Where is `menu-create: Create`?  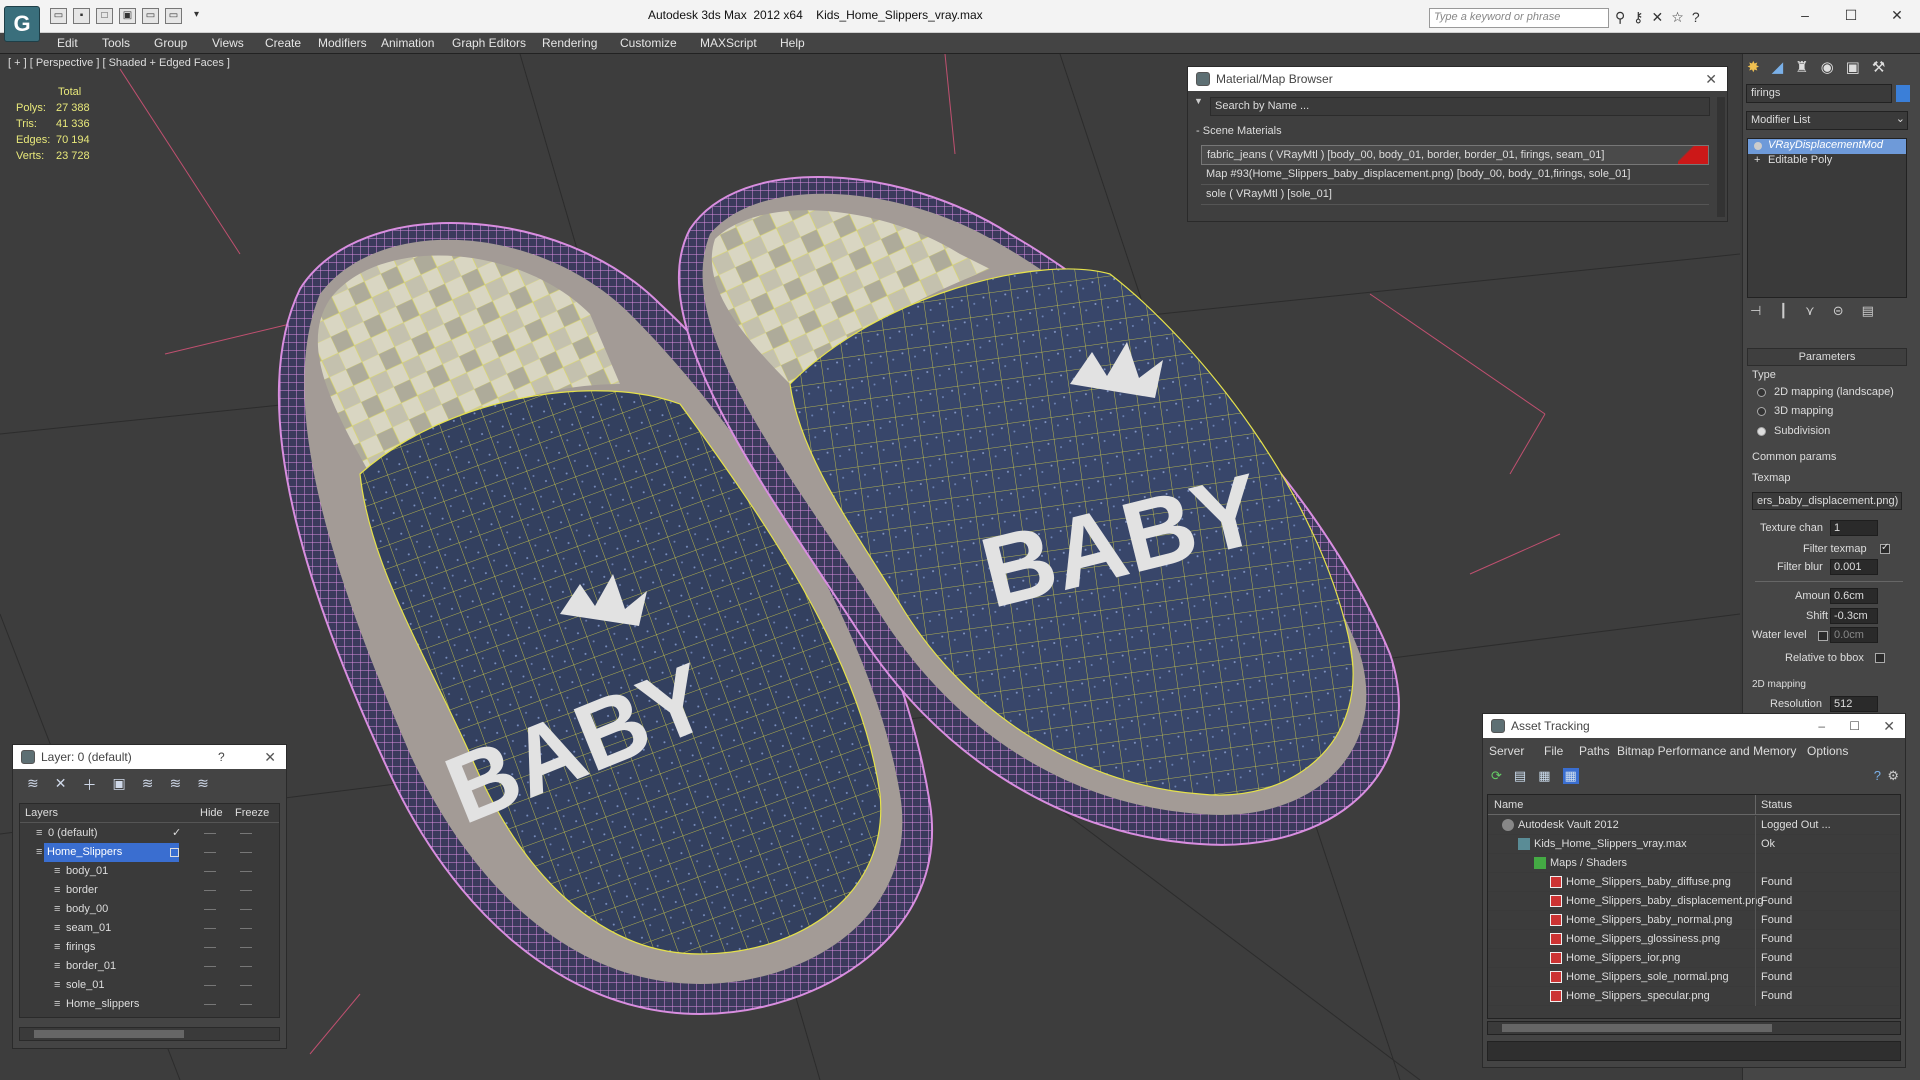 menu-create: Create is located at coordinates (283, 43).